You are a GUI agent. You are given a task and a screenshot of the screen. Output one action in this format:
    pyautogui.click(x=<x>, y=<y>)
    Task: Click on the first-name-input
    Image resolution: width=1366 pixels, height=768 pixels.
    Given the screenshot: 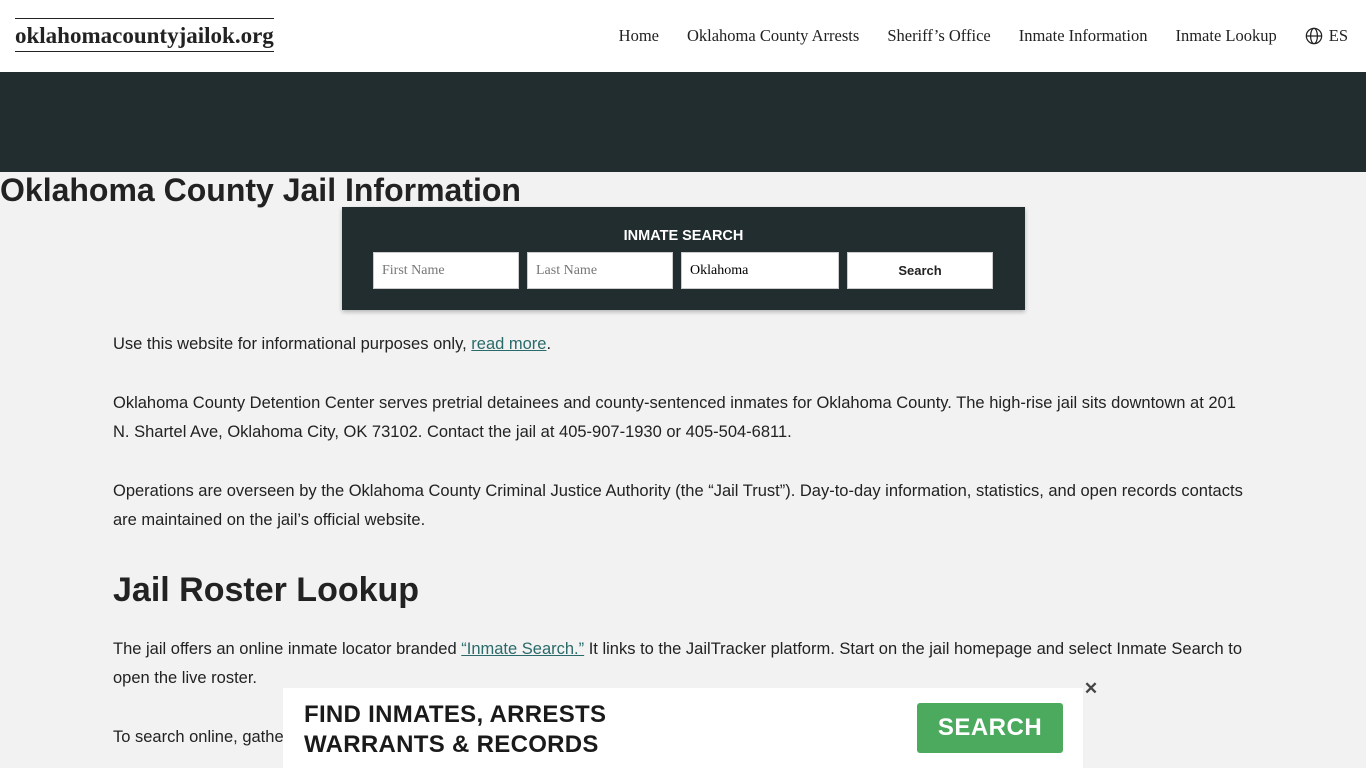 What is the action you would take?
    pyautogui.click(x=446, y=270)
    